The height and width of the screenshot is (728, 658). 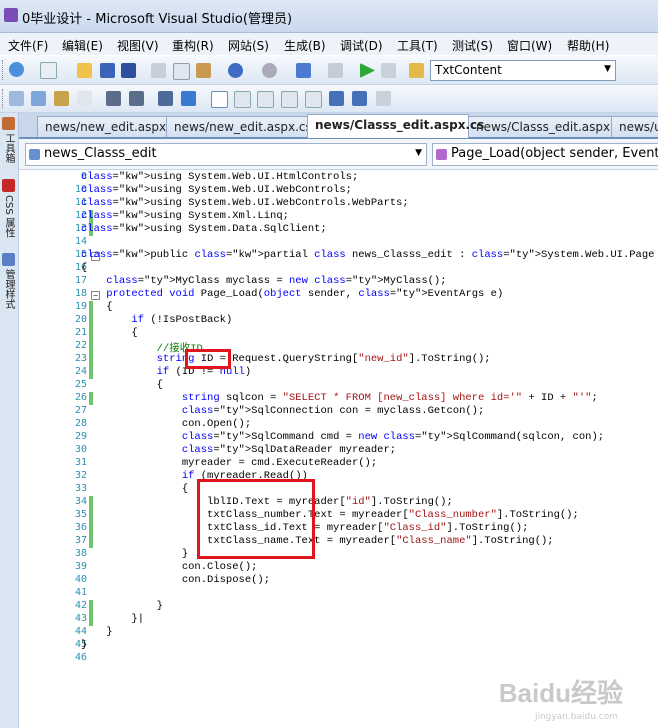 I want to click on code-line: con.Dispose();, so click(x=175, y=580).